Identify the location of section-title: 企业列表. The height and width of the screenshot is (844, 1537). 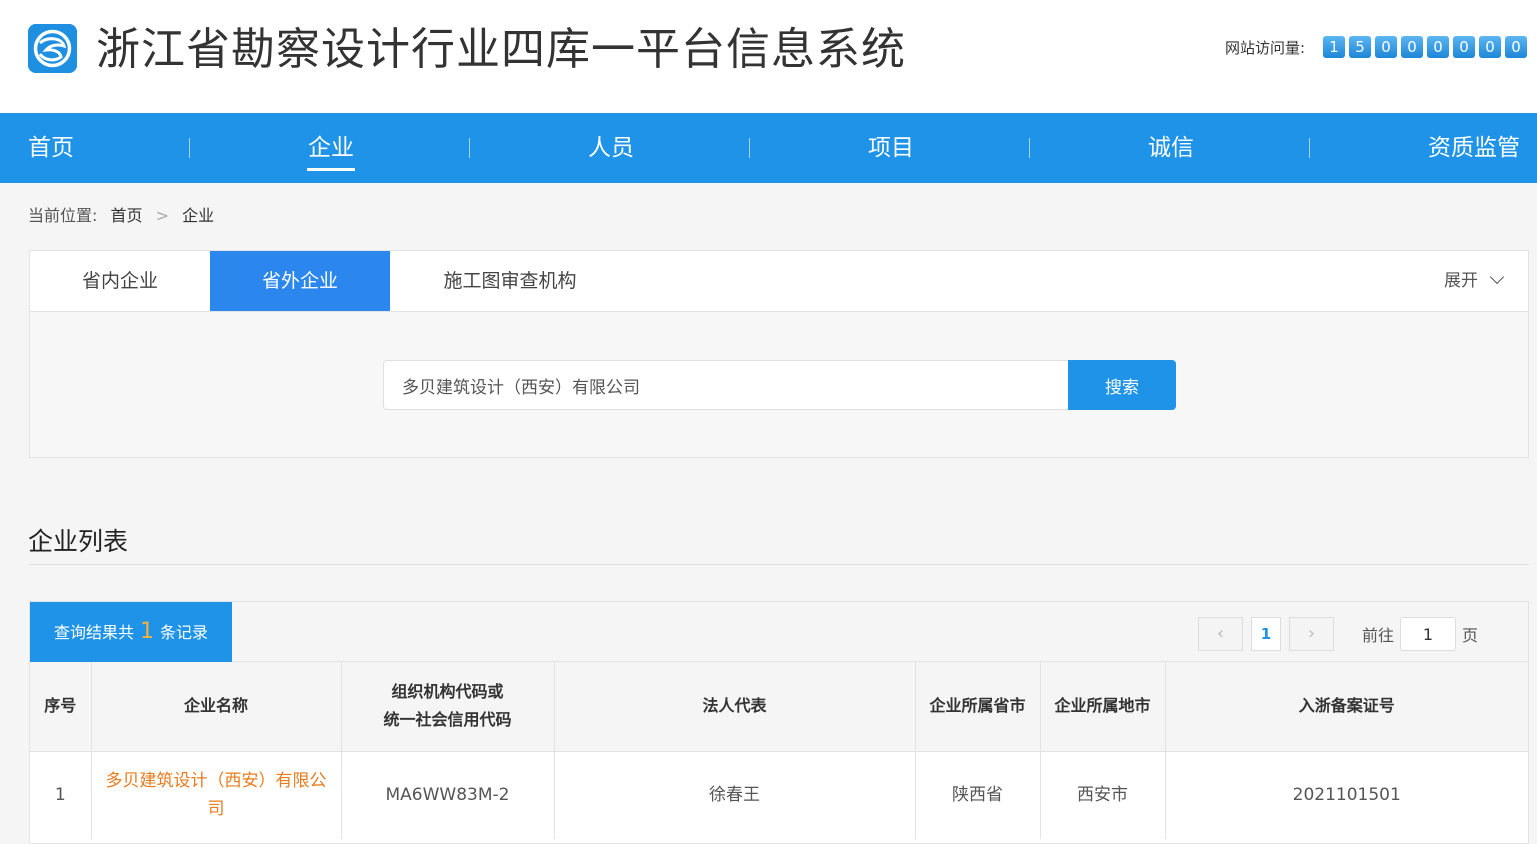
(78, 541).